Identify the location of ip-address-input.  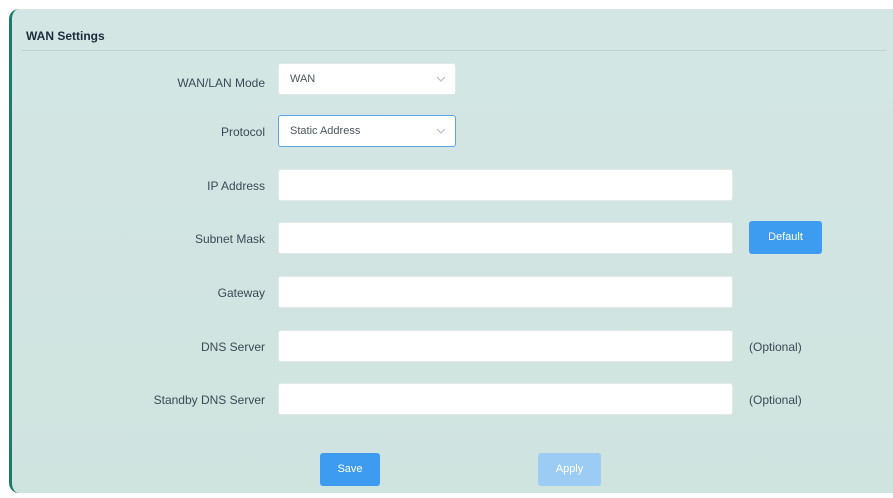
(505, 185).